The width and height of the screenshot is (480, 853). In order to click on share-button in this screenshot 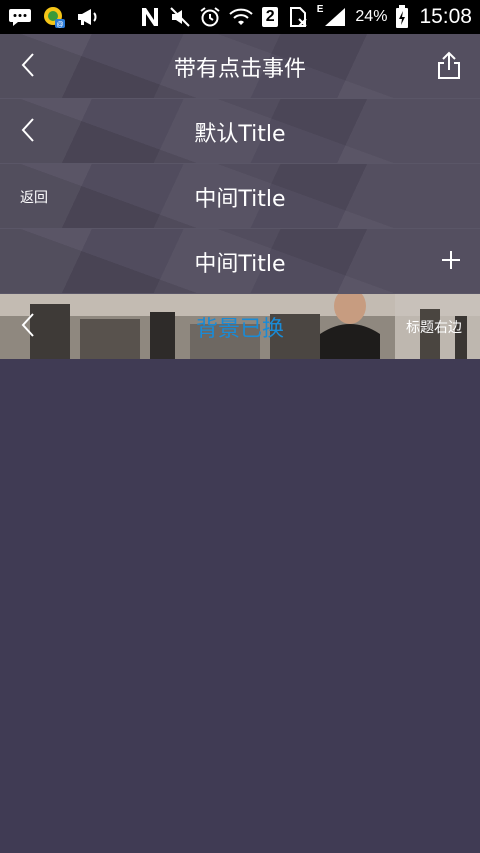, I will do `click(449, 66)`.